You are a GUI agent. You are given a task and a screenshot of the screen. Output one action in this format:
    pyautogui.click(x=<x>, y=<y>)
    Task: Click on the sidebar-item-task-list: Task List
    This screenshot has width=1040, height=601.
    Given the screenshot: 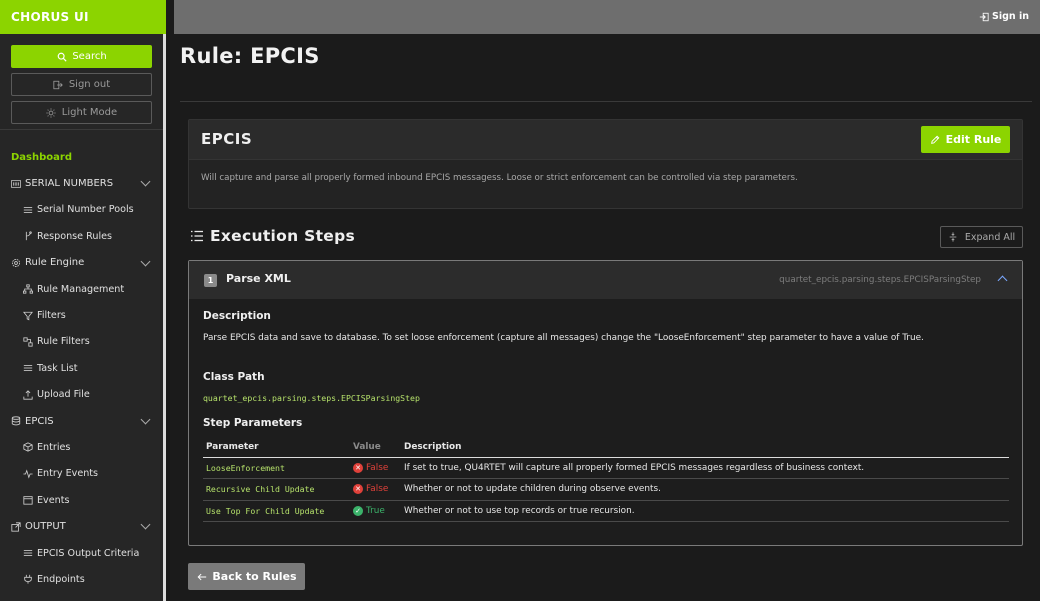 What is the action you would take?
    pyautogui.click(x=81, y=368)
    